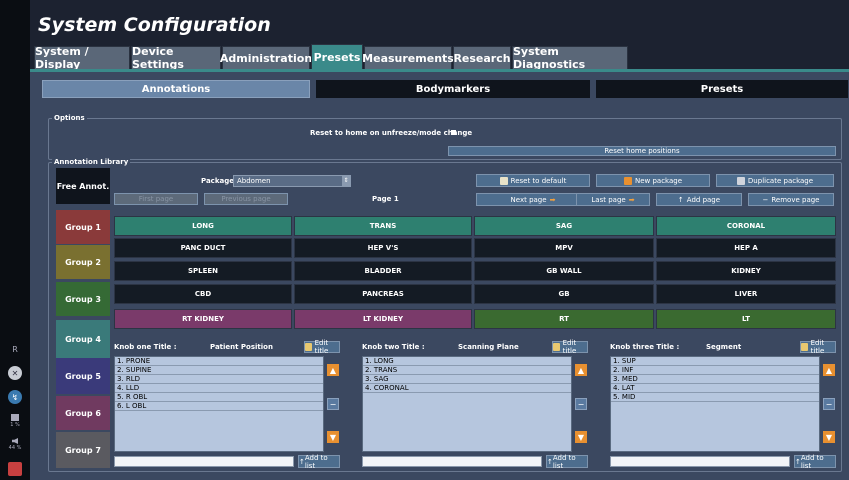 This screenshot has width=849, height=480. Describe the element at coordinates (715, 361) in the screenshot. I see `list-item: 1. SUP` at that location.